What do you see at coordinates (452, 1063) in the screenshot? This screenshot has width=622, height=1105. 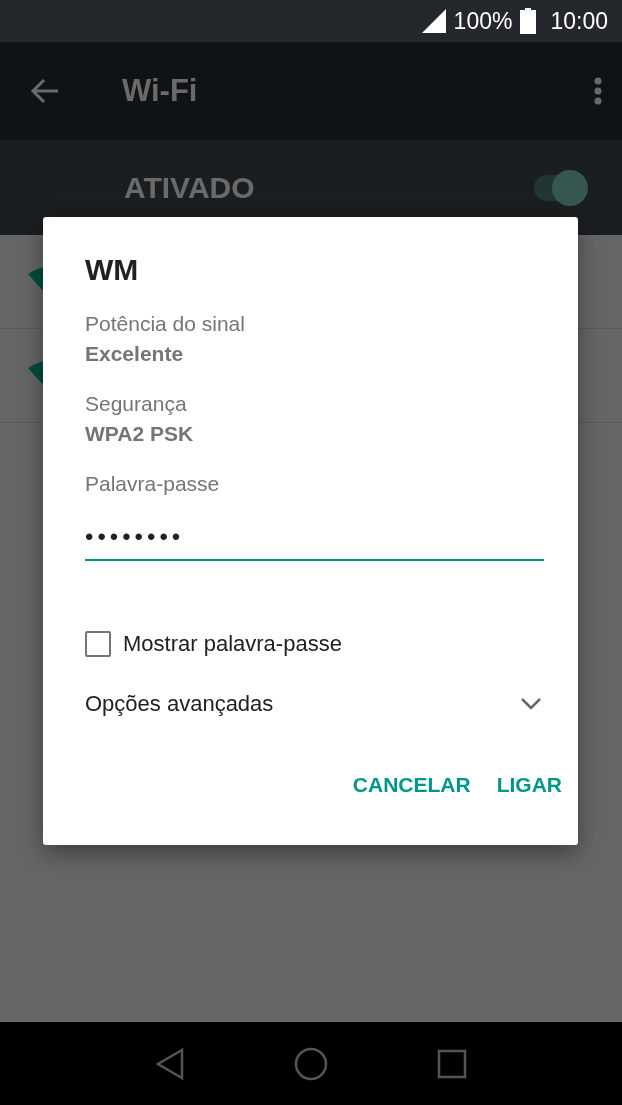 I see `recents-icon` at bounding box center [452, 1063].